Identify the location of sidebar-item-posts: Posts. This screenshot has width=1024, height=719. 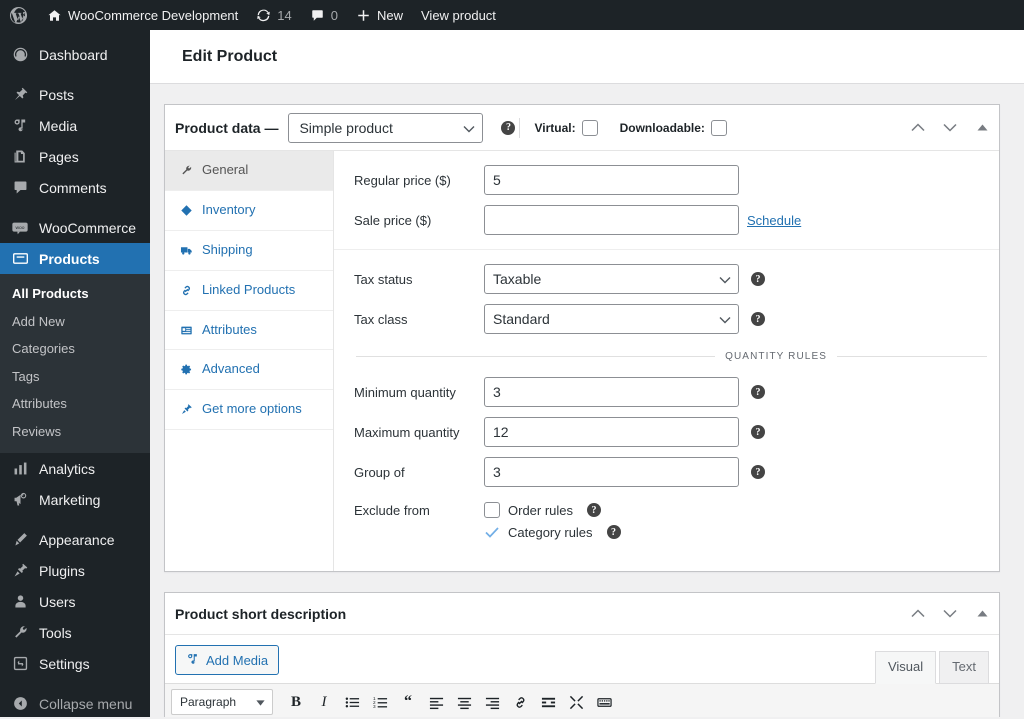
(75, 94).